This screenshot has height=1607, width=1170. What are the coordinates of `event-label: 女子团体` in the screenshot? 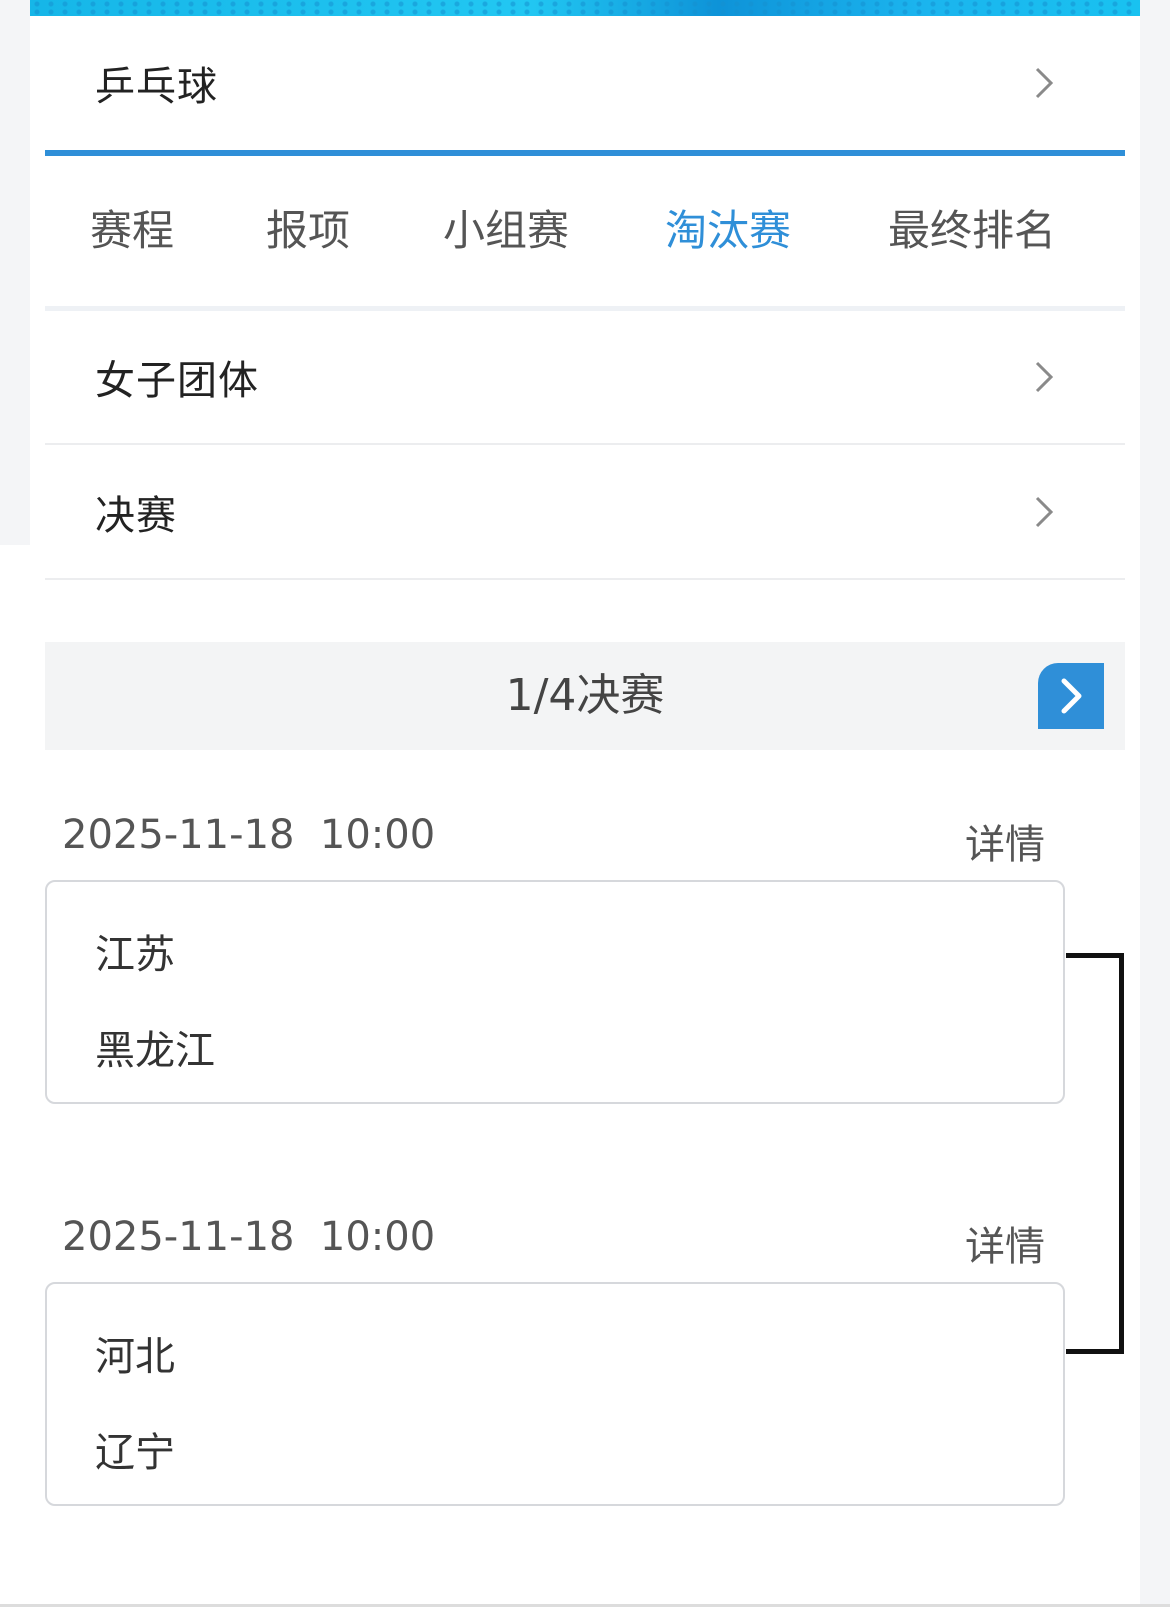 It's located at (177, 381).